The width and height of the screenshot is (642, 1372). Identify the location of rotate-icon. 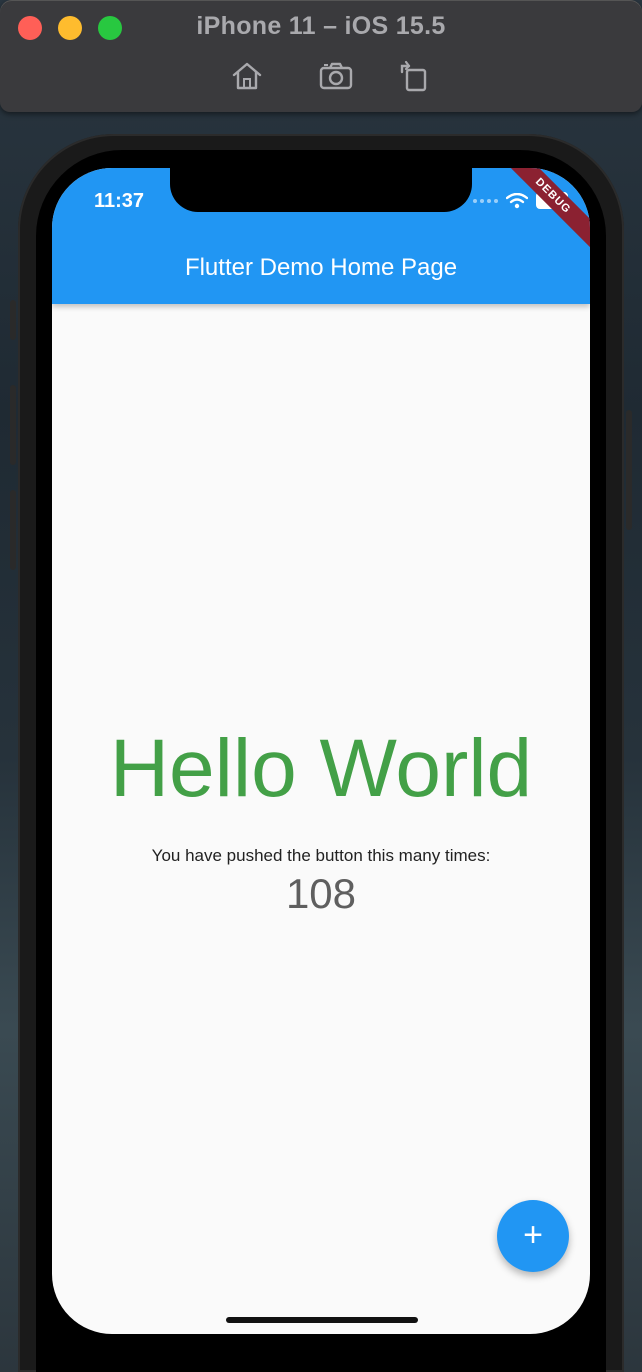
(414, 76).